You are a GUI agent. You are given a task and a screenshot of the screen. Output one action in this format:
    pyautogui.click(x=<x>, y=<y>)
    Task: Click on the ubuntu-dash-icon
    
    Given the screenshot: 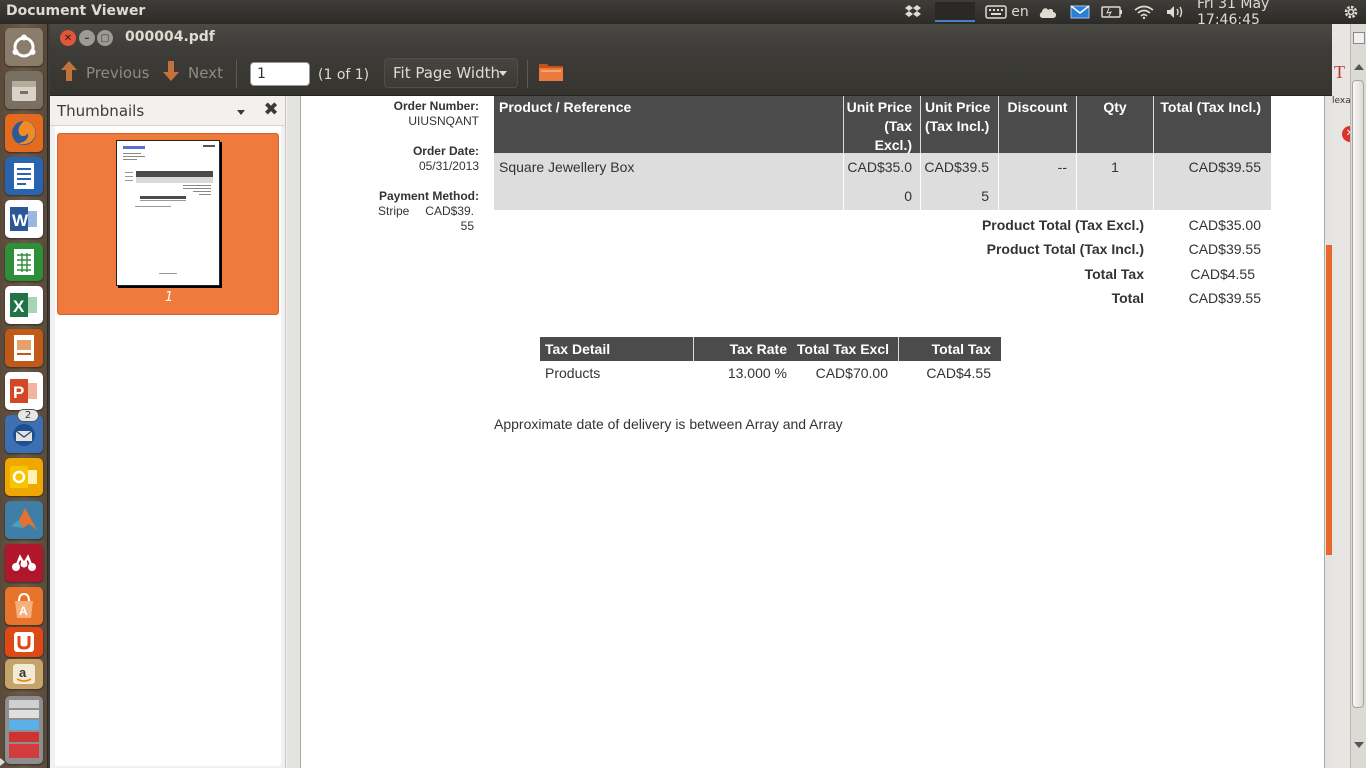 What is the action you would take?
    pyautogui.click(x=24, y=47)
    